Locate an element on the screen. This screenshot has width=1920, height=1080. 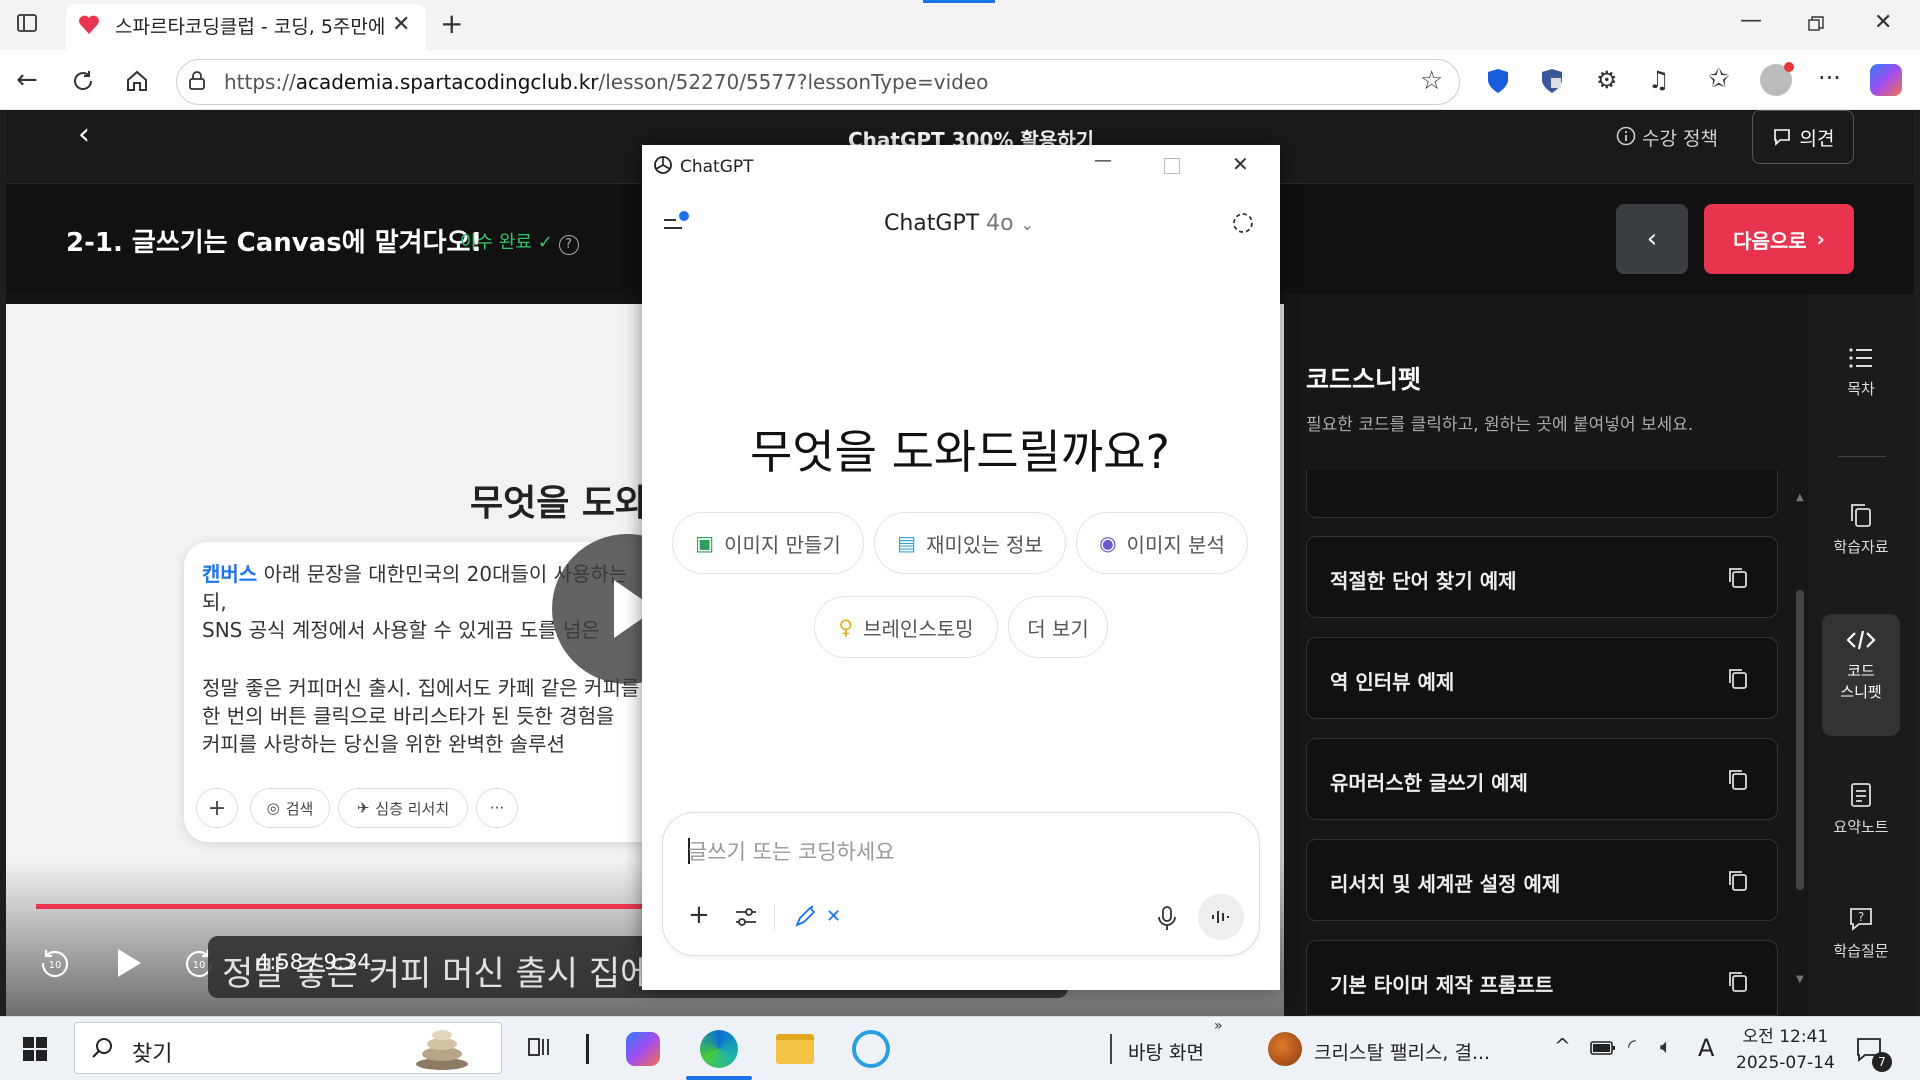
minimize-icon: — is located at coordinates (1751, 21).